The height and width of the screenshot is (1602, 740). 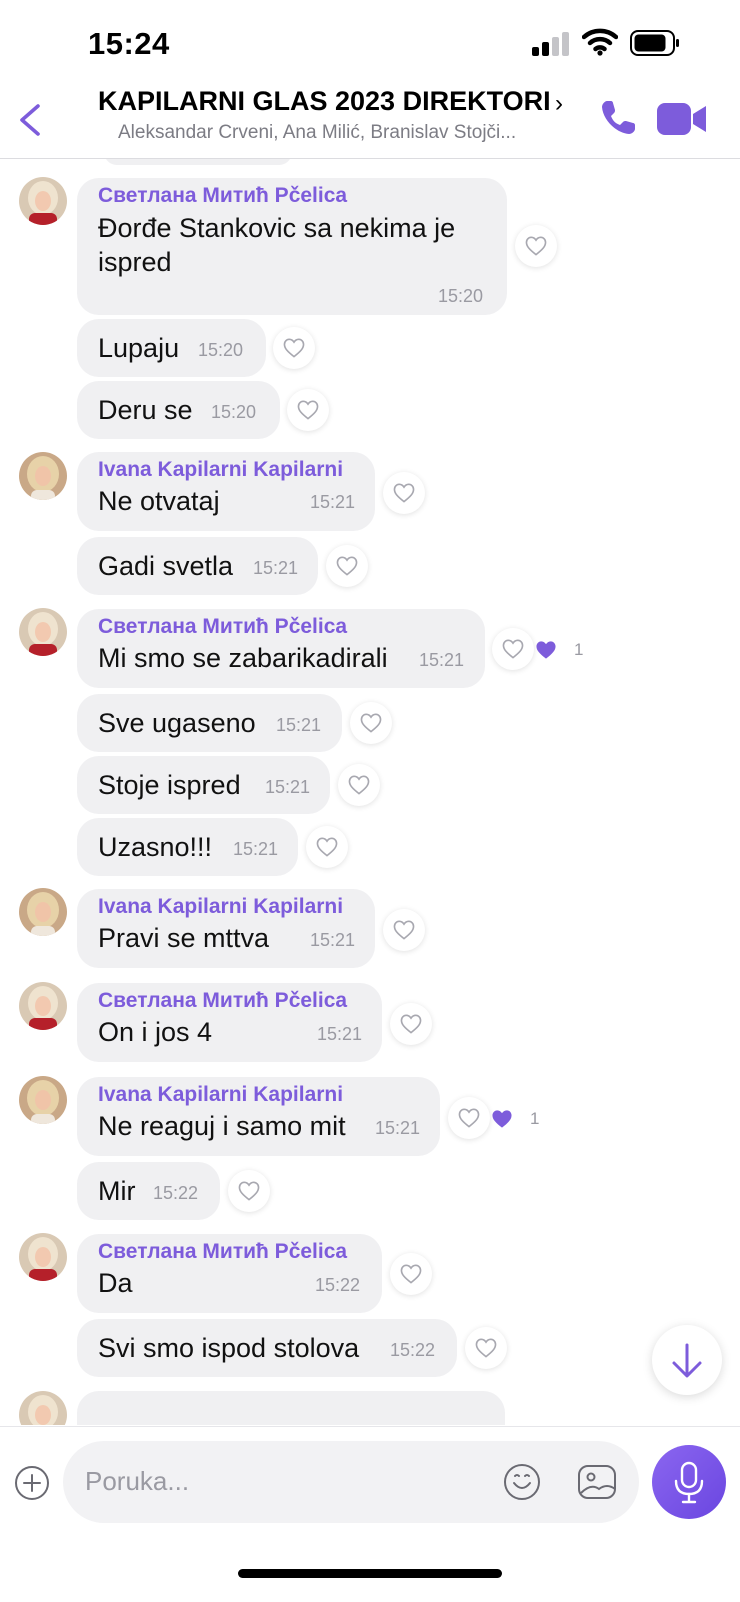 What do you see at coordinates (522, 1482) in the screenshot?
I see `emoji-icon` at bounding box center [522, 1482].